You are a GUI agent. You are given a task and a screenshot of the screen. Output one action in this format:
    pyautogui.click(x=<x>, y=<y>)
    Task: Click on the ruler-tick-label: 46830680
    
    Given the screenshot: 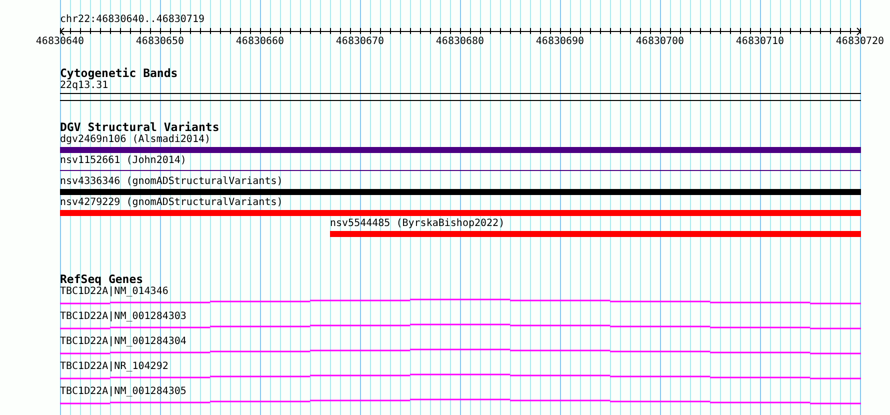 What is the action you would take?
    pyautogui.click(x=460, y=41)
    